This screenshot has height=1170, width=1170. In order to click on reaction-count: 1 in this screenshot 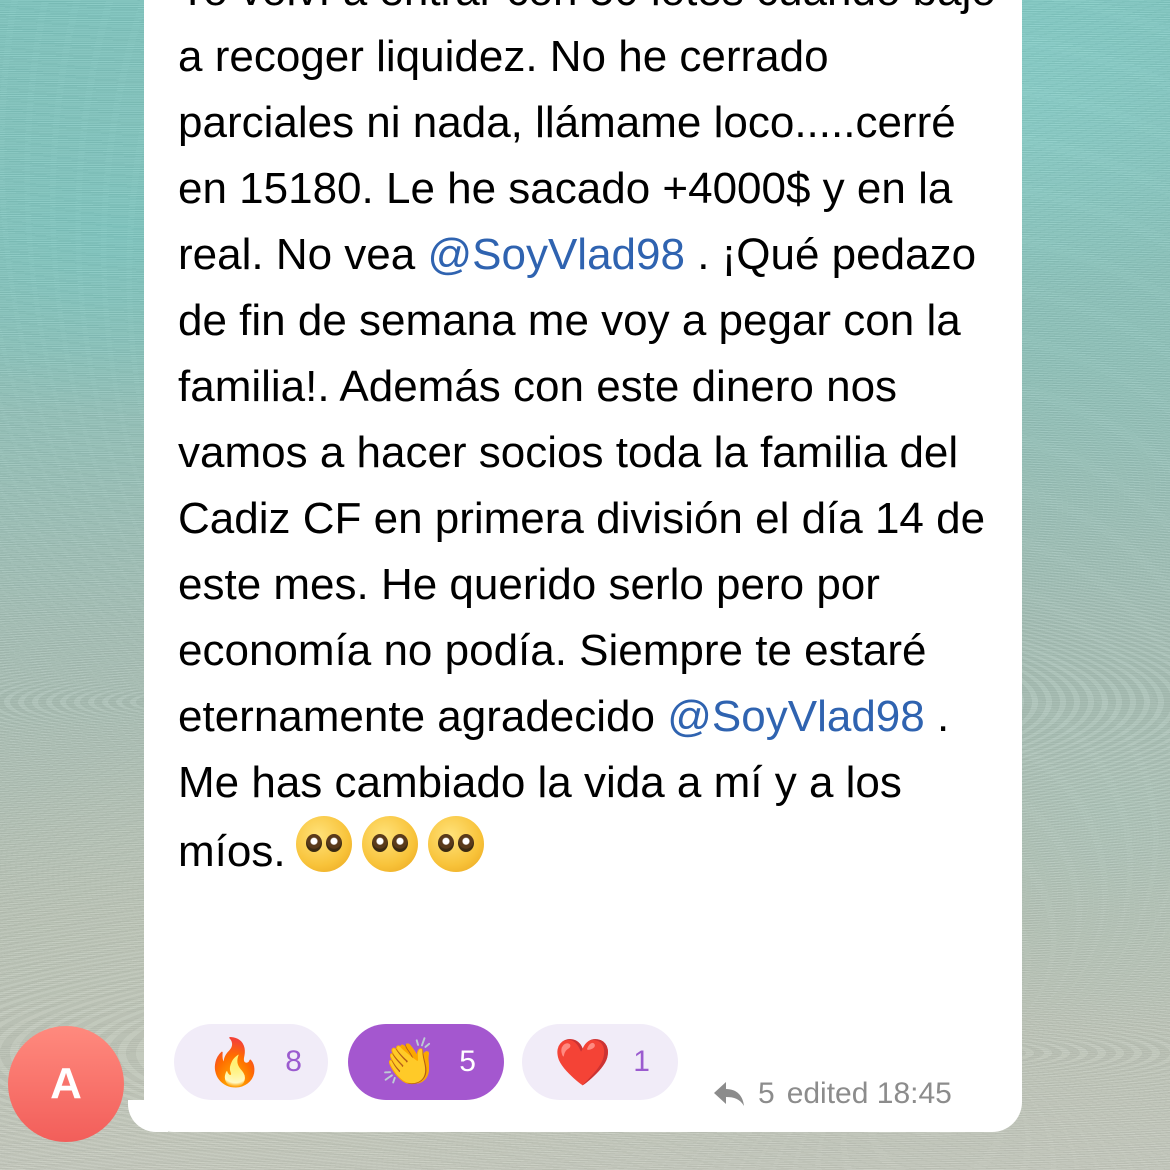, I will do `click(641, 1061)`.